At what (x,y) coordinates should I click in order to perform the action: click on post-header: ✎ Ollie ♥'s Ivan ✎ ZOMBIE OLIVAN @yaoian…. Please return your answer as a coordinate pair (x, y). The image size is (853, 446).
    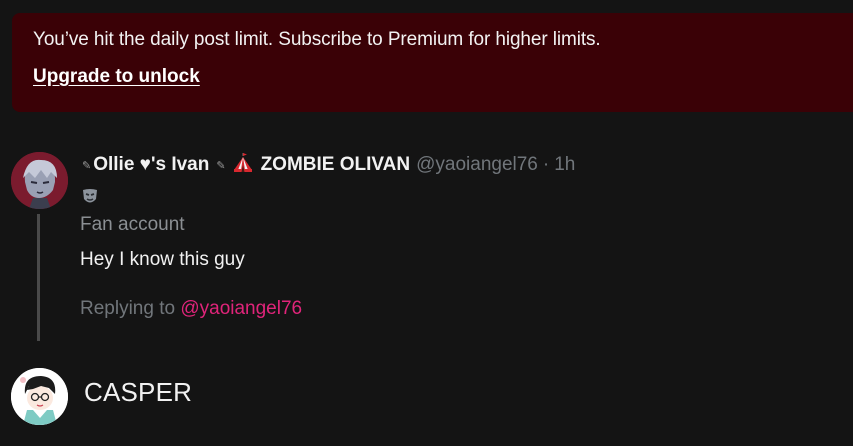
    Looking at the image, I should click on (327, 165).